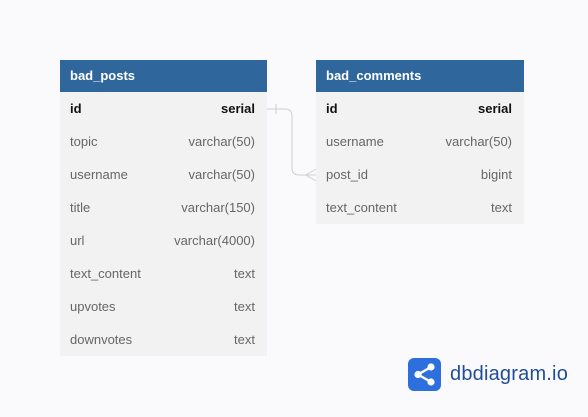  I want to click on column-name: upvotes, so click(93, 306).